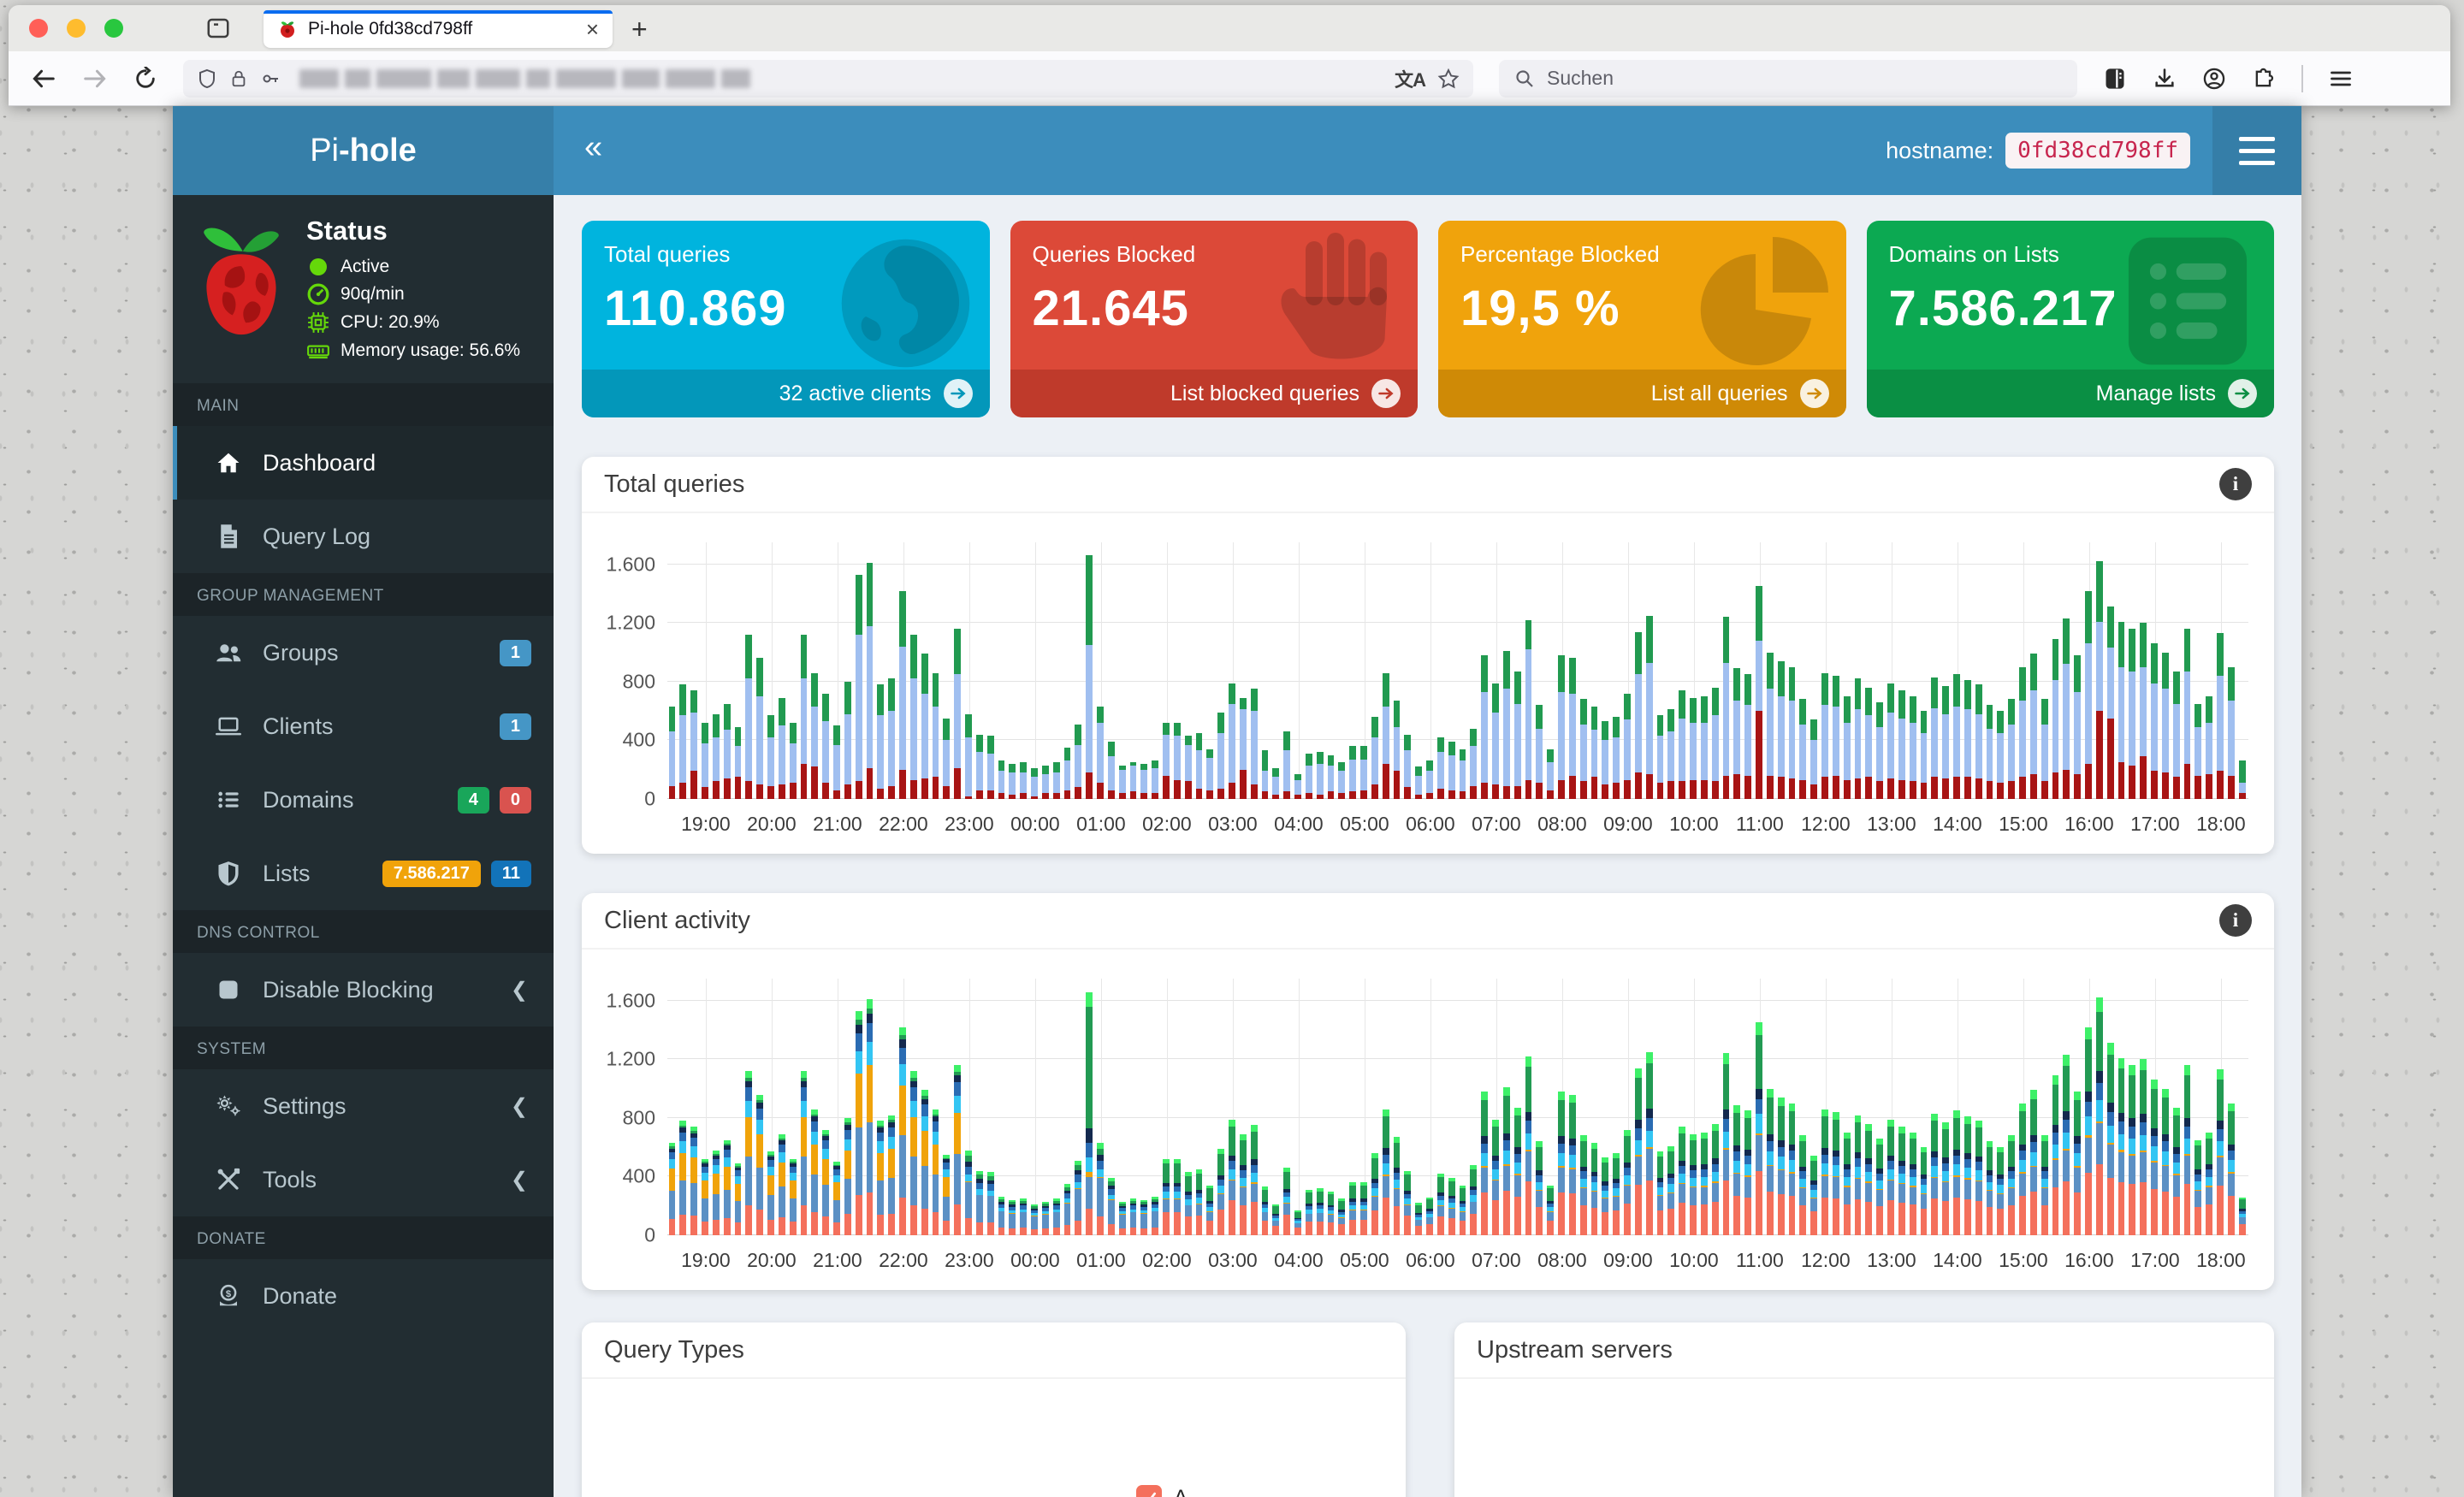 The image size is (2464, 1497). Describe the element at coordinates (270, 78) in the screenshot. I see `key-icon` at that location.